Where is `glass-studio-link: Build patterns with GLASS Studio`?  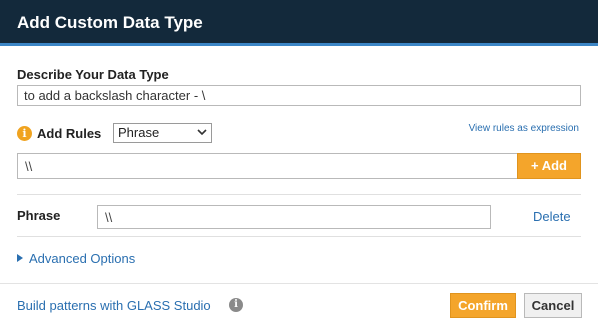 glass-studio-link: Build patterns with GLASS Studio is located at coordinates (114, 305).